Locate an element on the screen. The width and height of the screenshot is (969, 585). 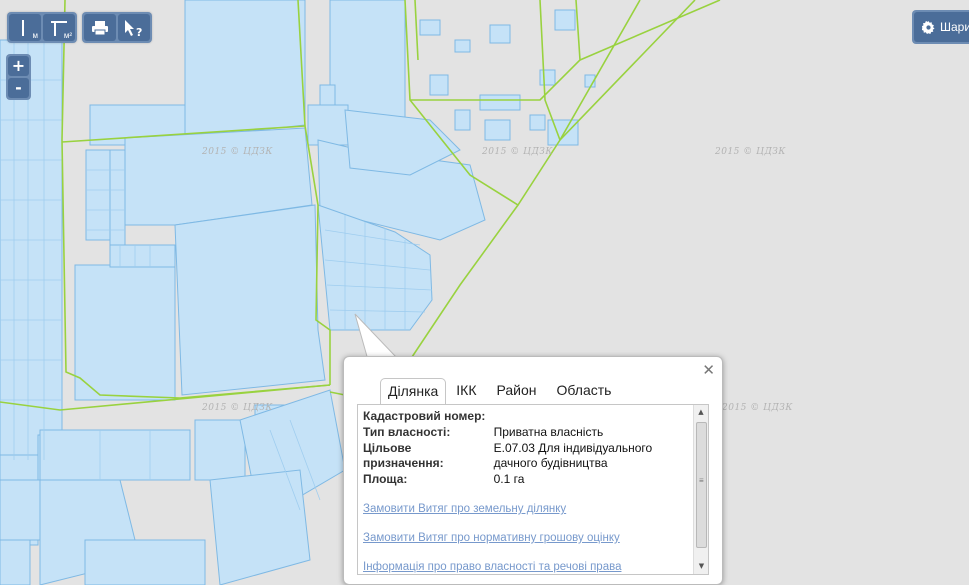
order-parcel-extract-link: Замовити Витяг про земельну ділянку is located at coordinates (528, 509).